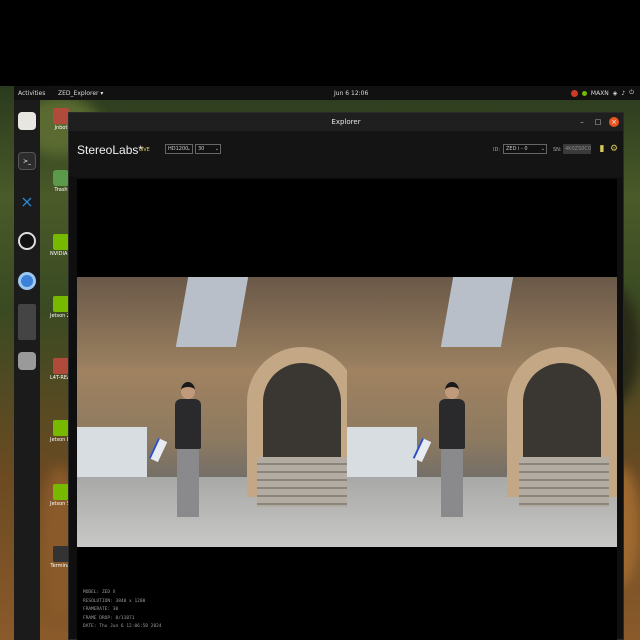  Describe the element at coordinates (144, 150) in the screenshot. I see `live-badge: LIVE` at that location.